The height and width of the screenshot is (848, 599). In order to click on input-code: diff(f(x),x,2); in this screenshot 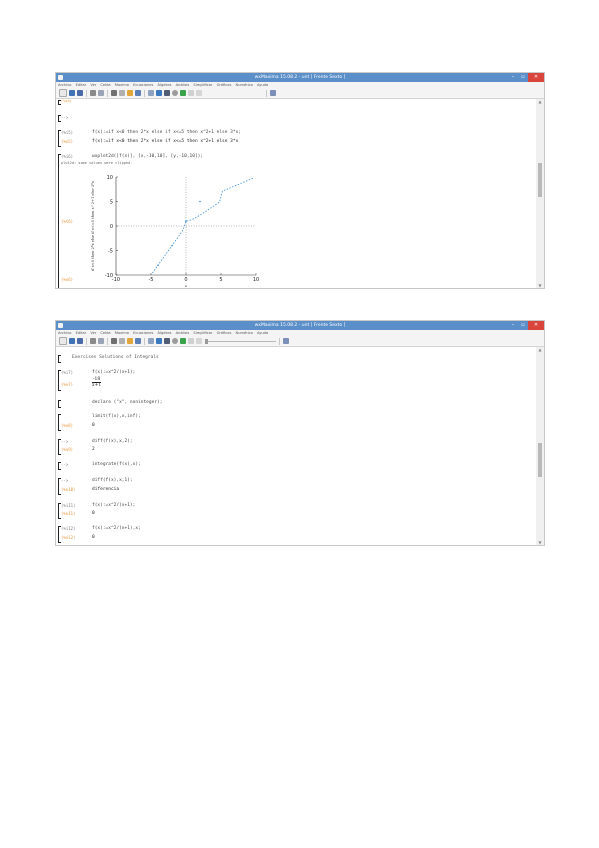, I will do `click(112, 441)`.